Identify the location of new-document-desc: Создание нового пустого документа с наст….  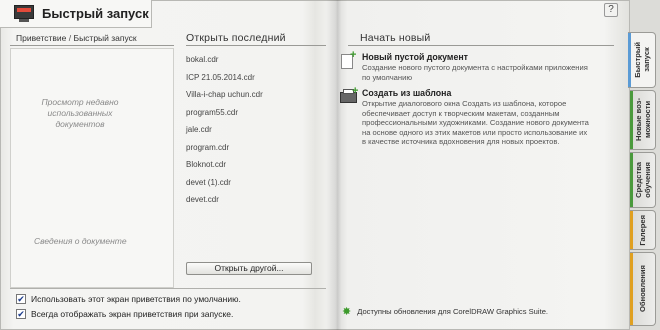
(475, 72).